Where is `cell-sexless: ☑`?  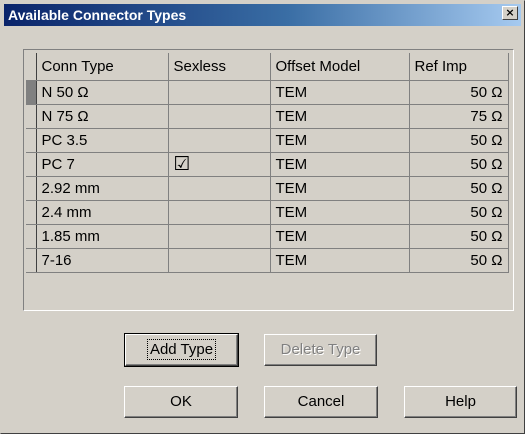 cell-sexless: ☑ is located at coordinates (219, 164).